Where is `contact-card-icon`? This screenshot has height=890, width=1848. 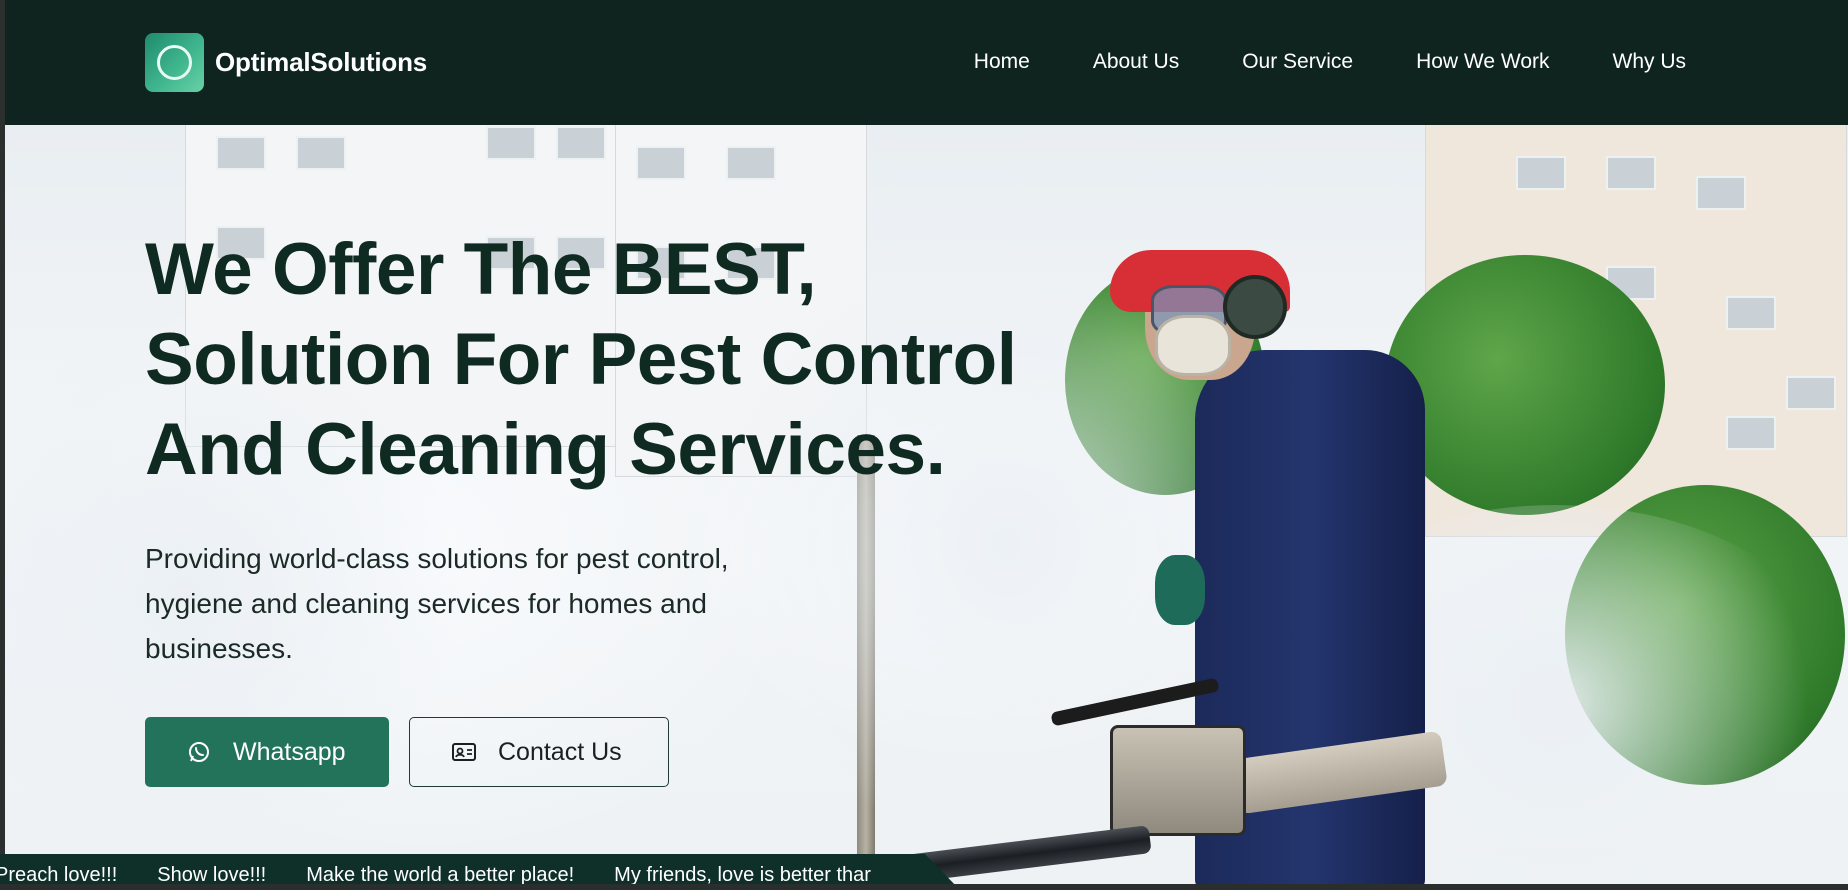 contact-card-icon is located at coordinates (464, 752).